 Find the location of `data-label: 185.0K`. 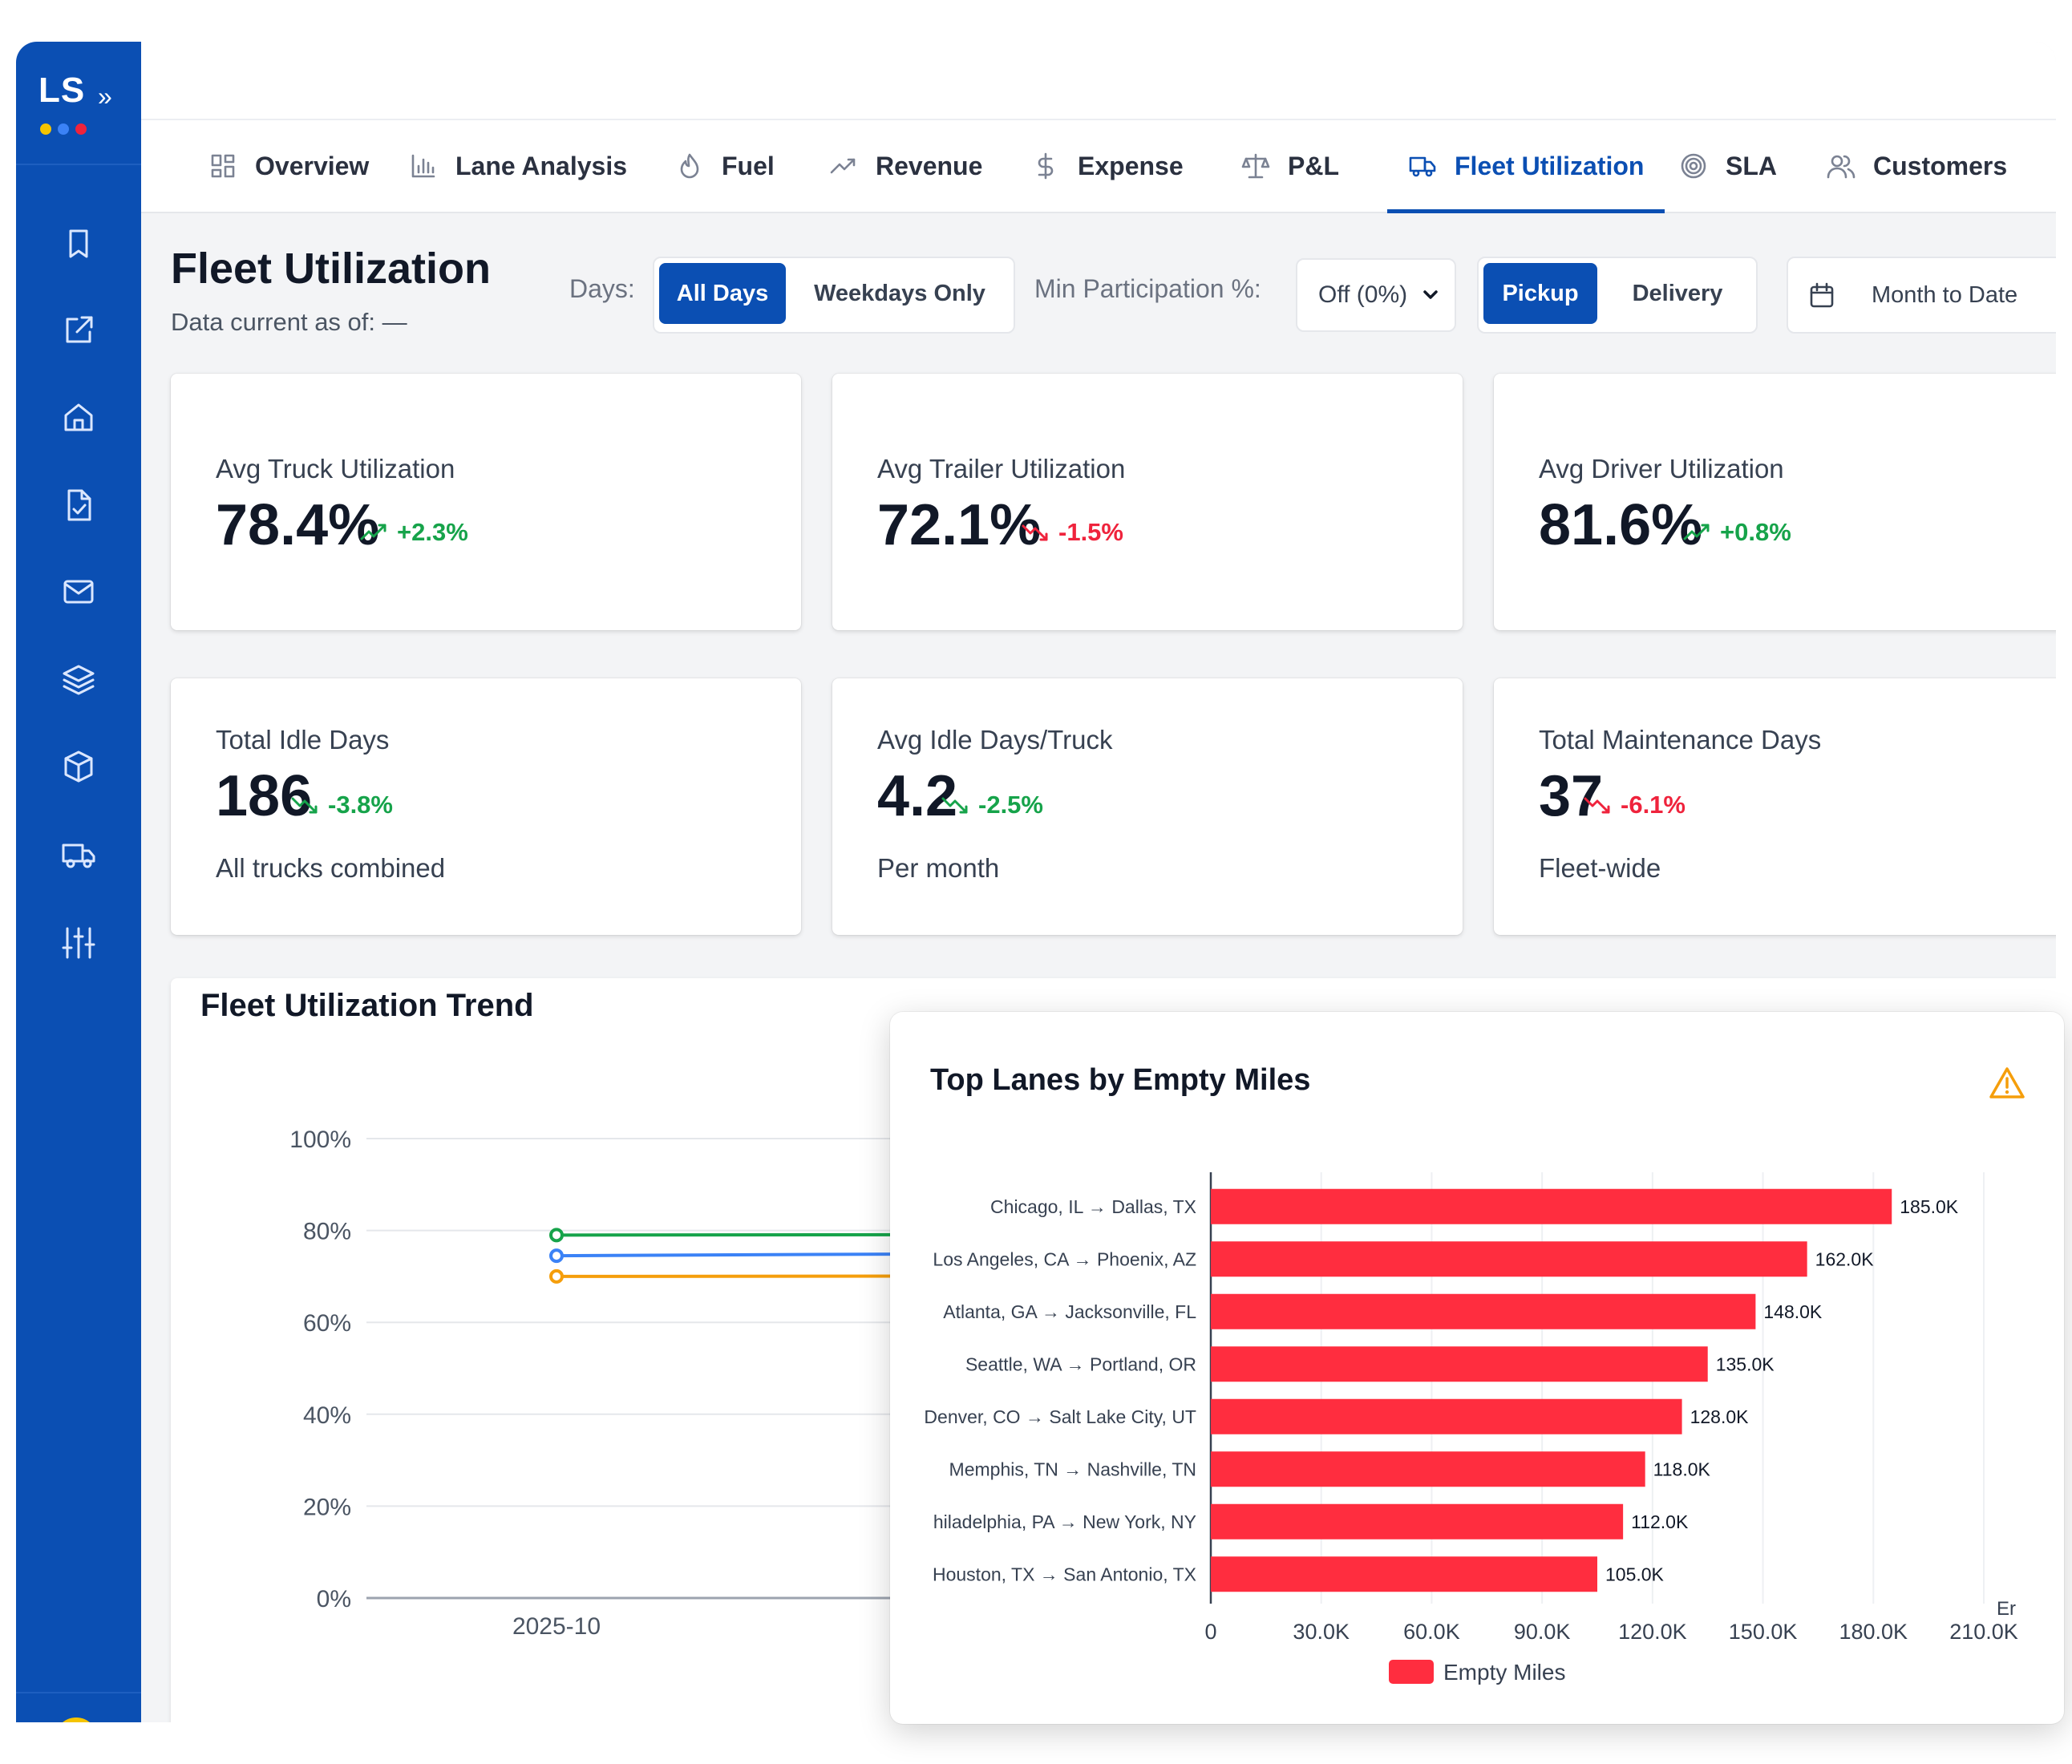

data-label: 185.0K is located at coordinates (1929, 1206).